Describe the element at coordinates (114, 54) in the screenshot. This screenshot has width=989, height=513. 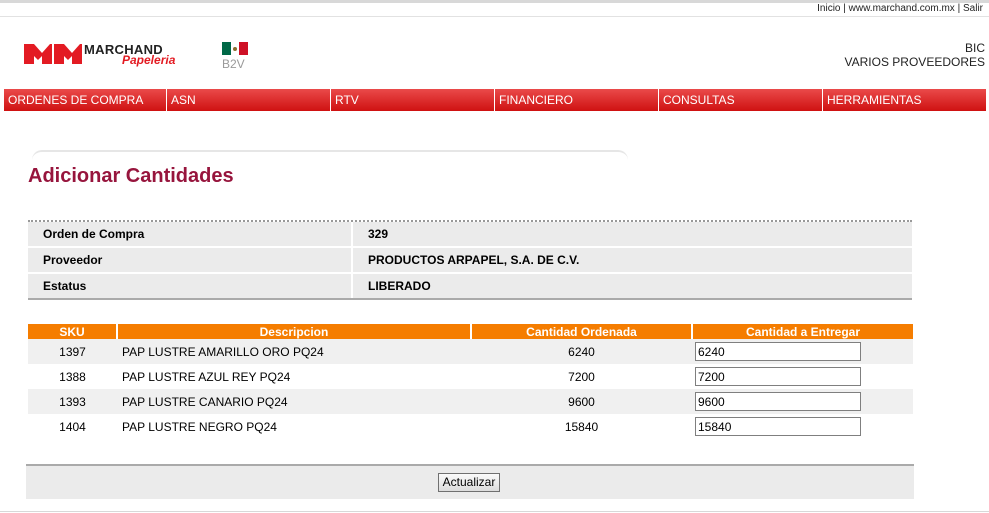
I see `marchand-logo: MARCHAND Papeleria` at that location.